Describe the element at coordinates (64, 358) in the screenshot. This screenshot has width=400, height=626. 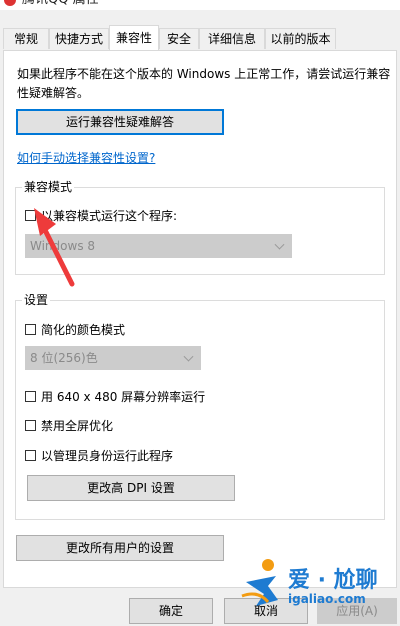
I see `color-mode-select-value: 8 位(256)色` at that location.